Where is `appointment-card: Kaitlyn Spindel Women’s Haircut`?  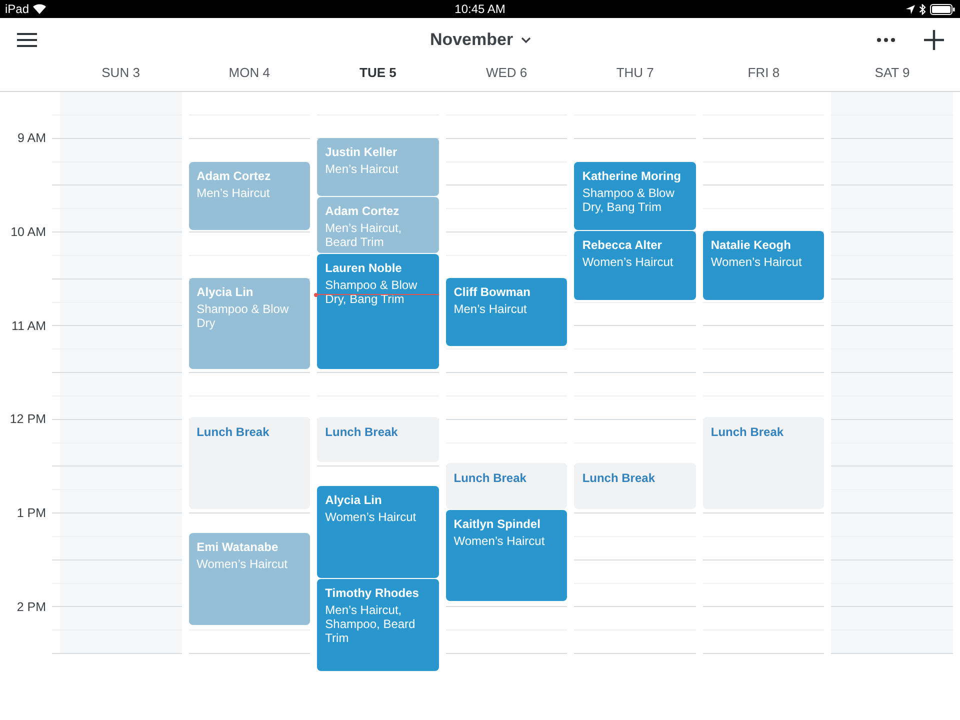
appointment-card: Kaitlyn Spindel Women’s Haircut is located at coordinates (507, 556).